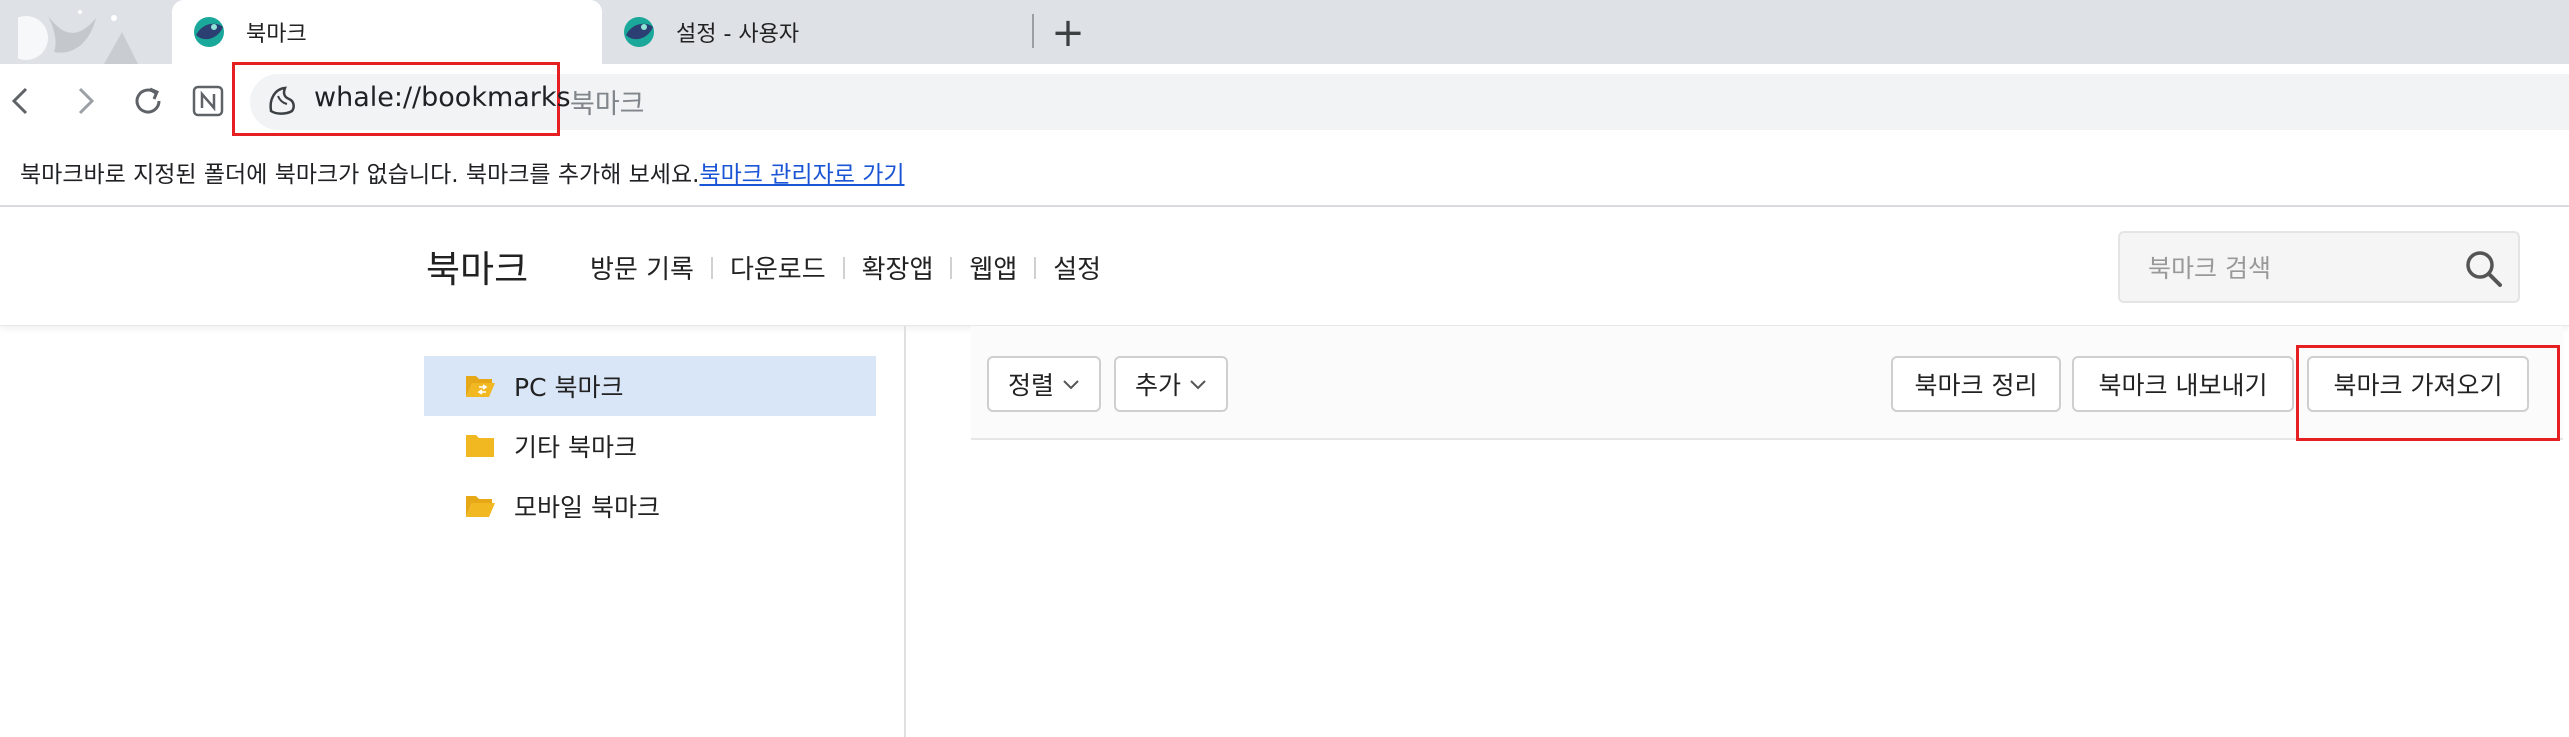  I want to click on nav-downloads: 다운로드, so click(778, 267).